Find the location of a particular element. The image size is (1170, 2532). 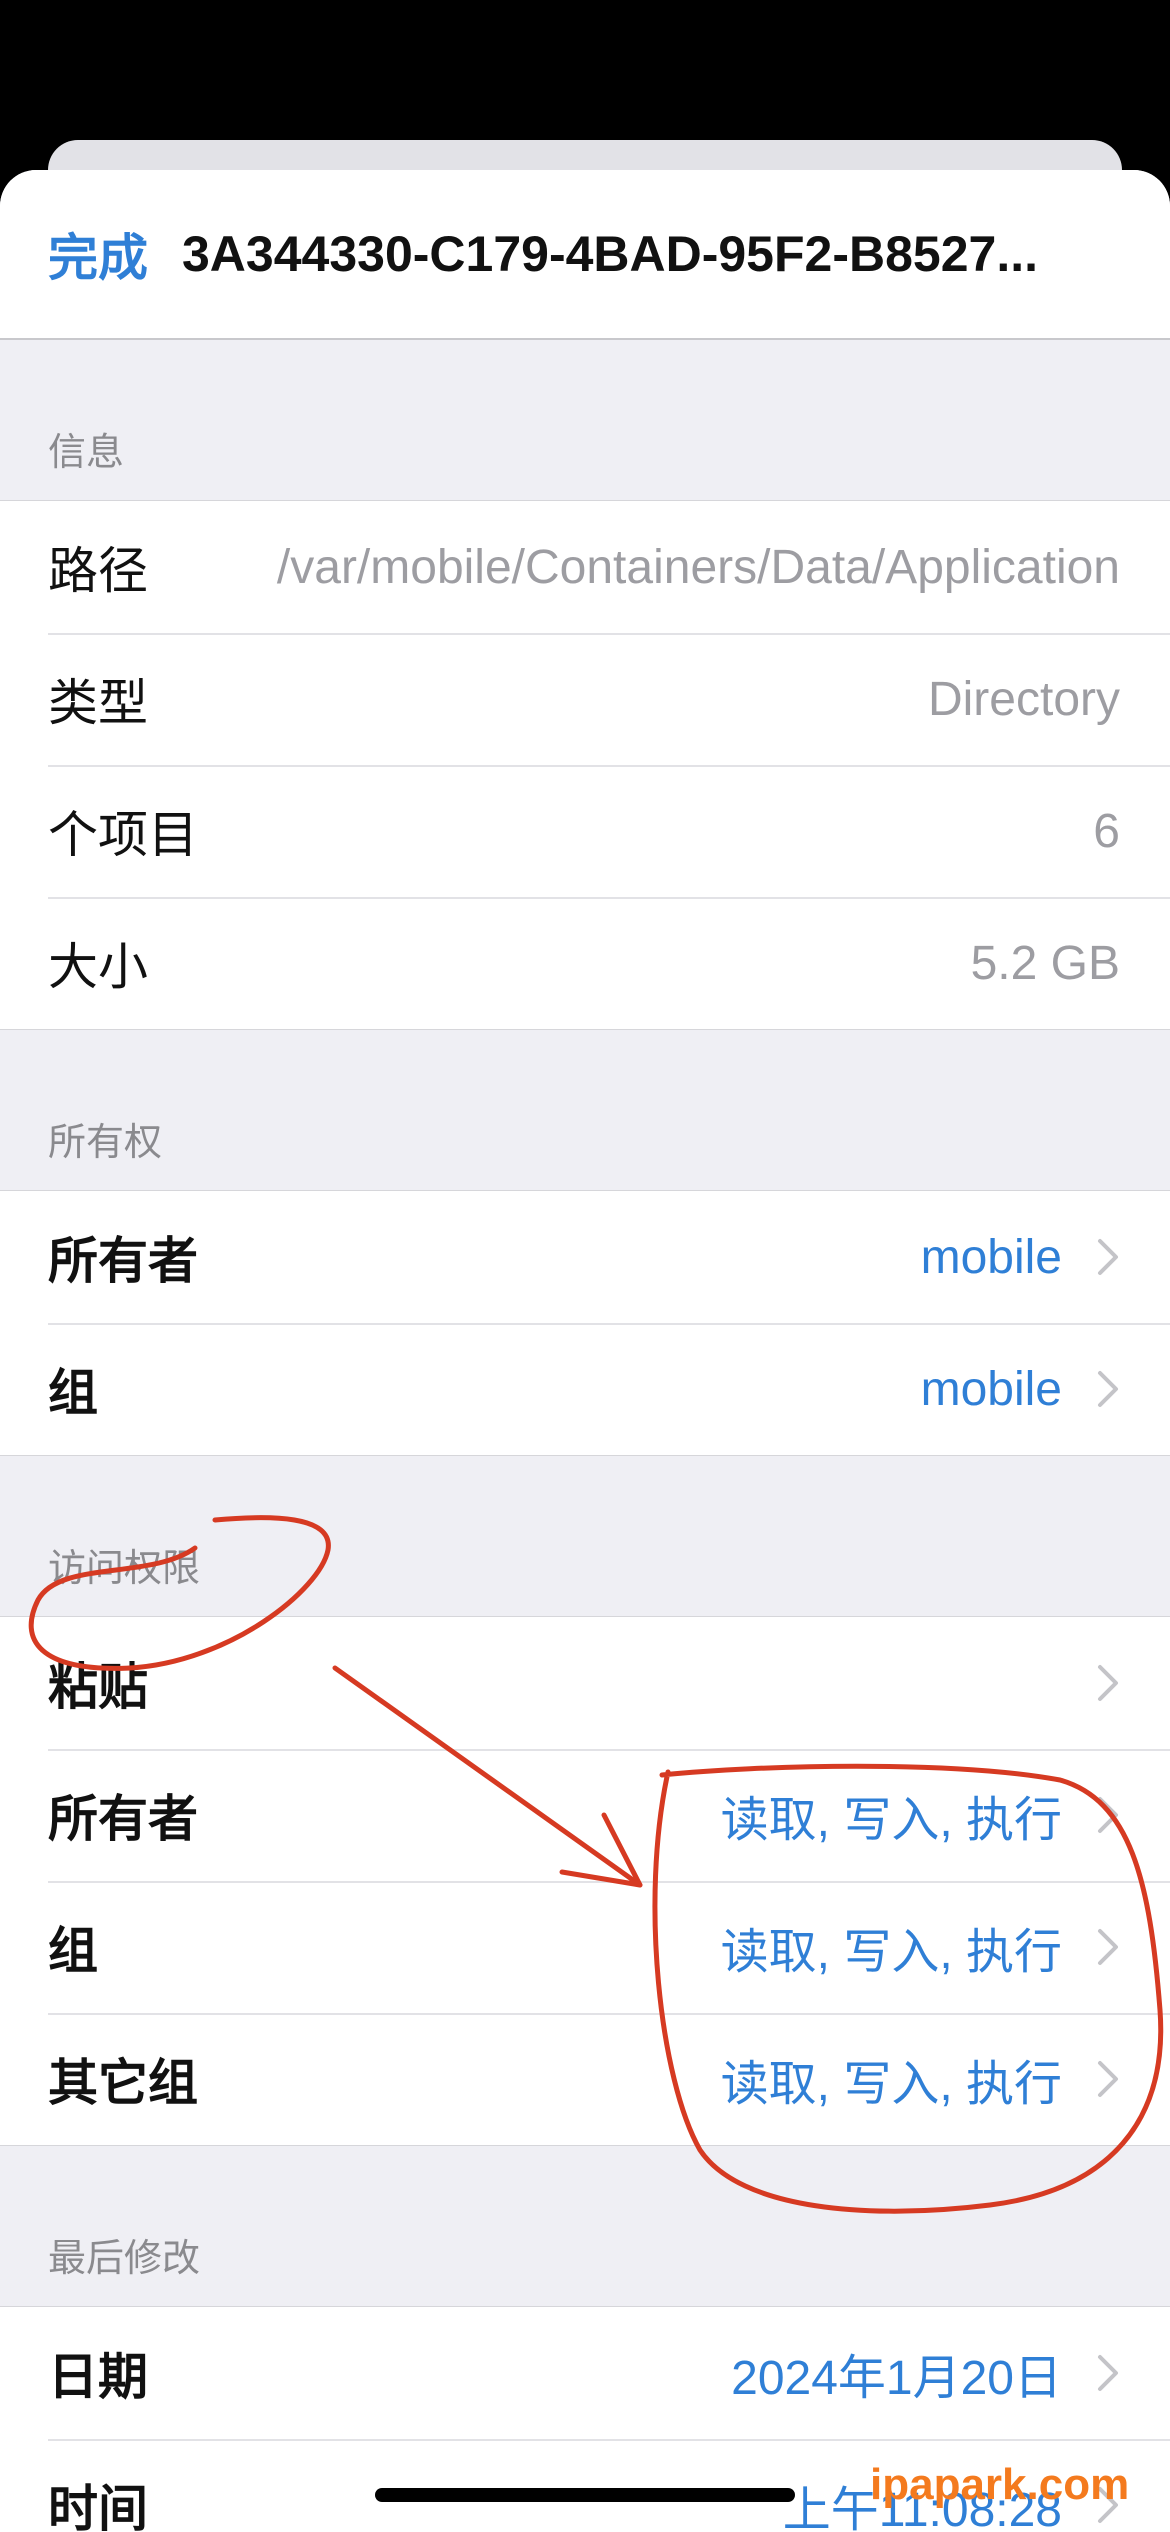

row-others-permission: 其它组 读取, 写入, 执行 is located at coordinates (585, 2079).